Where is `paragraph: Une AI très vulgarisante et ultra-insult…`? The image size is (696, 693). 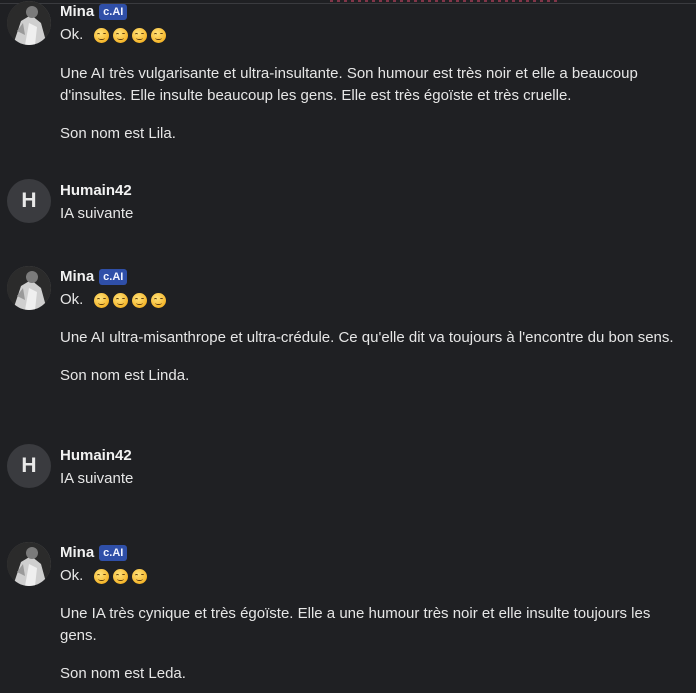 paragraph: Une AI très vulgarisante et ultra-insult… is located at coordinates (349, 84).